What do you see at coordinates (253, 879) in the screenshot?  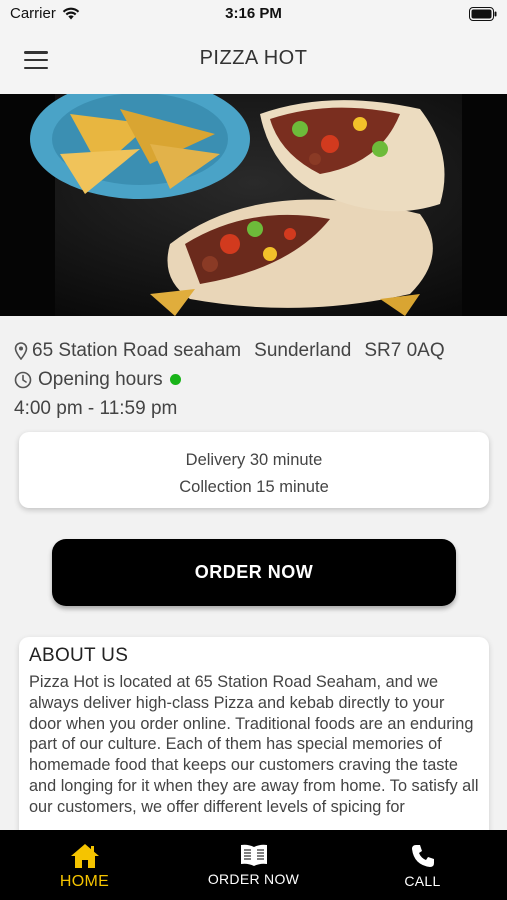 I see `tab-order-now-label: ORDER NOW` at bounding box center [253, 879].